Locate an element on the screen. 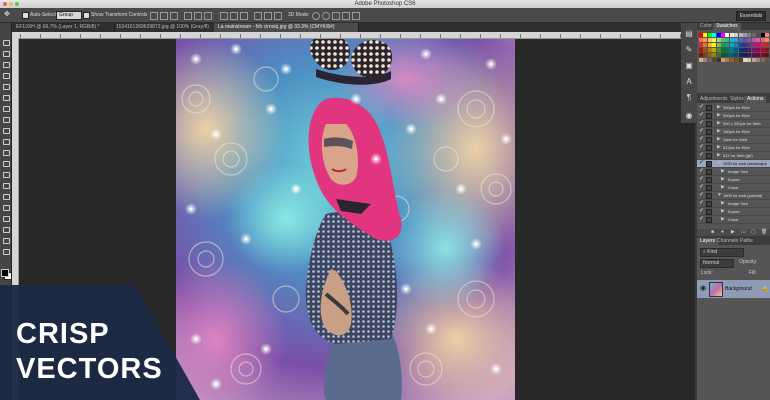 This screenshot has width=770, height=400. history-panel-icon: ▤ is located at coordinates (689, 33).